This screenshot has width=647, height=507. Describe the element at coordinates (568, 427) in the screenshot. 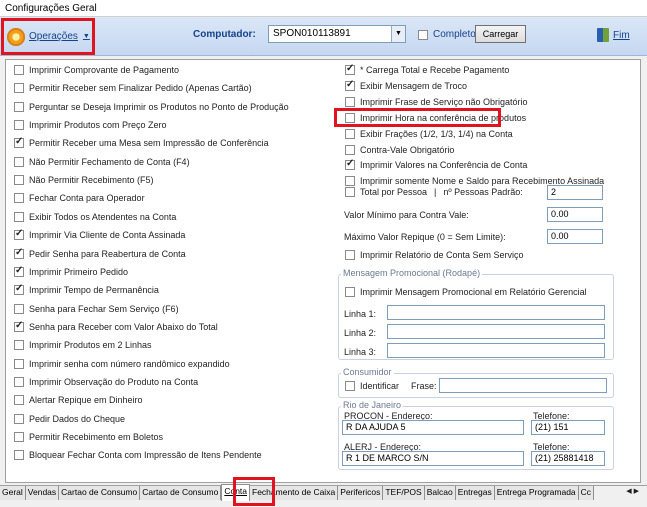

I see `procon-tel-field: (21) 151` at that location.